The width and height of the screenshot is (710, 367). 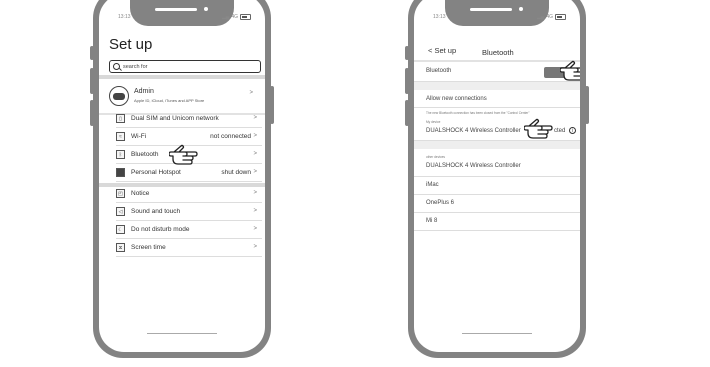 What do you see at coordinates (148, 247) in the screenshot?
I see `row-label: Screen time` at bounding box center [148, 247].